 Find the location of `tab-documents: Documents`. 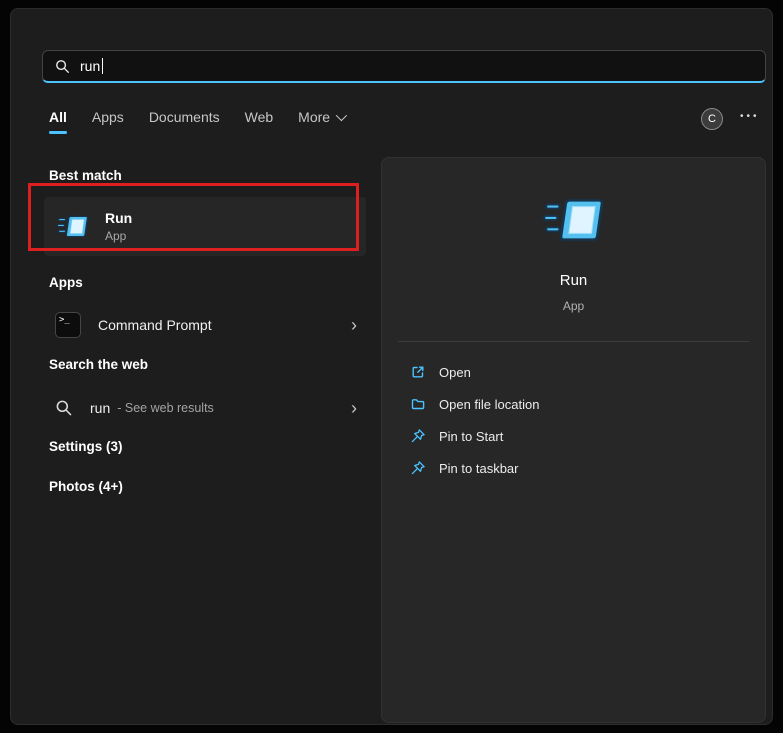

tab-documents: Documents is located at coordinates (184, 121).